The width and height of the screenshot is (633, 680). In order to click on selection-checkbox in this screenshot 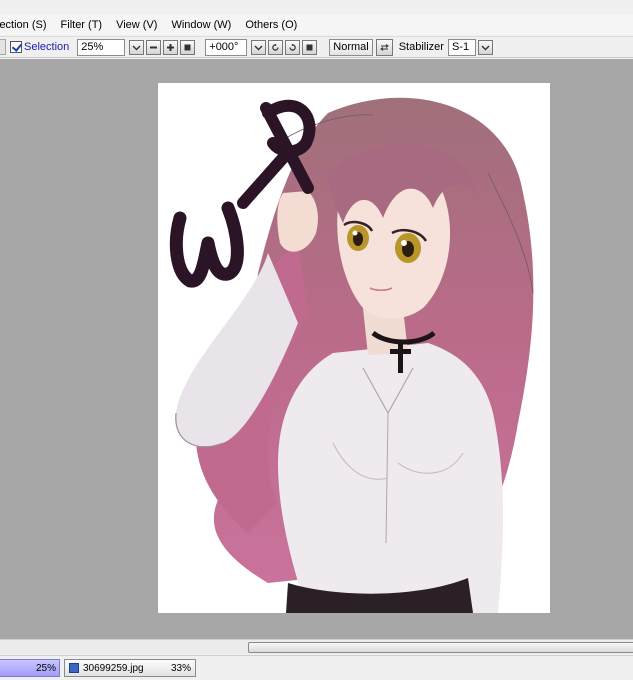, I will do `click(16, 47)`.